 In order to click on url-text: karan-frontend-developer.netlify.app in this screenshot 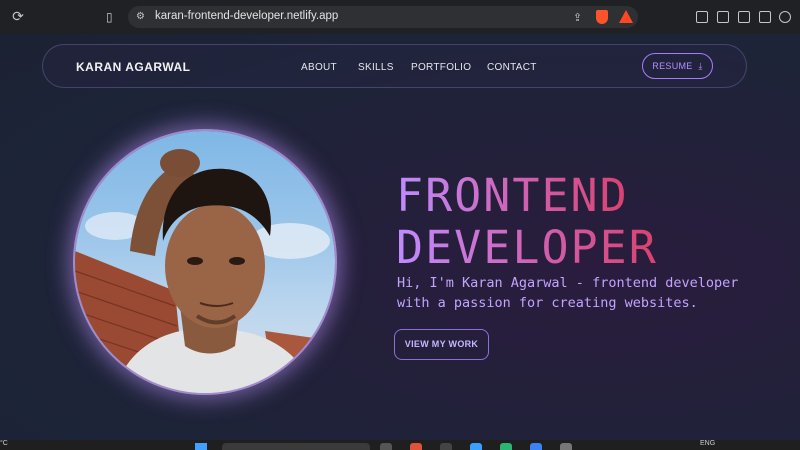, I will do `click(246, 16)`.